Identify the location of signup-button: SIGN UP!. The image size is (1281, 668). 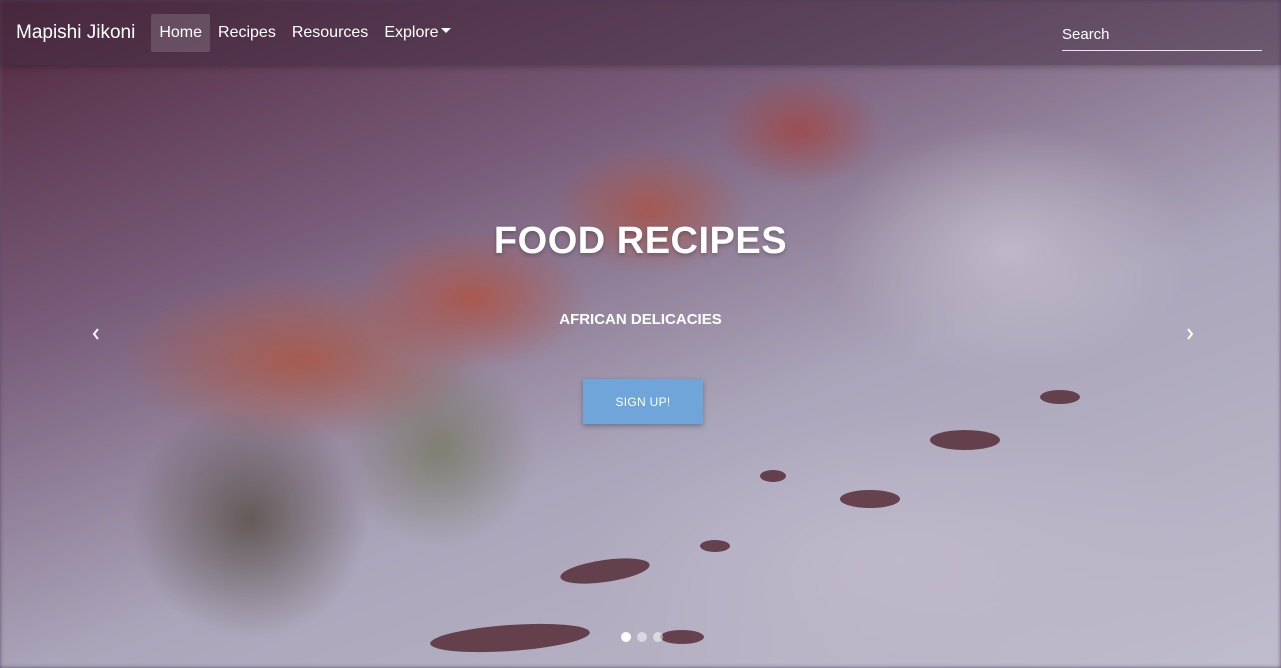
(643, 401).